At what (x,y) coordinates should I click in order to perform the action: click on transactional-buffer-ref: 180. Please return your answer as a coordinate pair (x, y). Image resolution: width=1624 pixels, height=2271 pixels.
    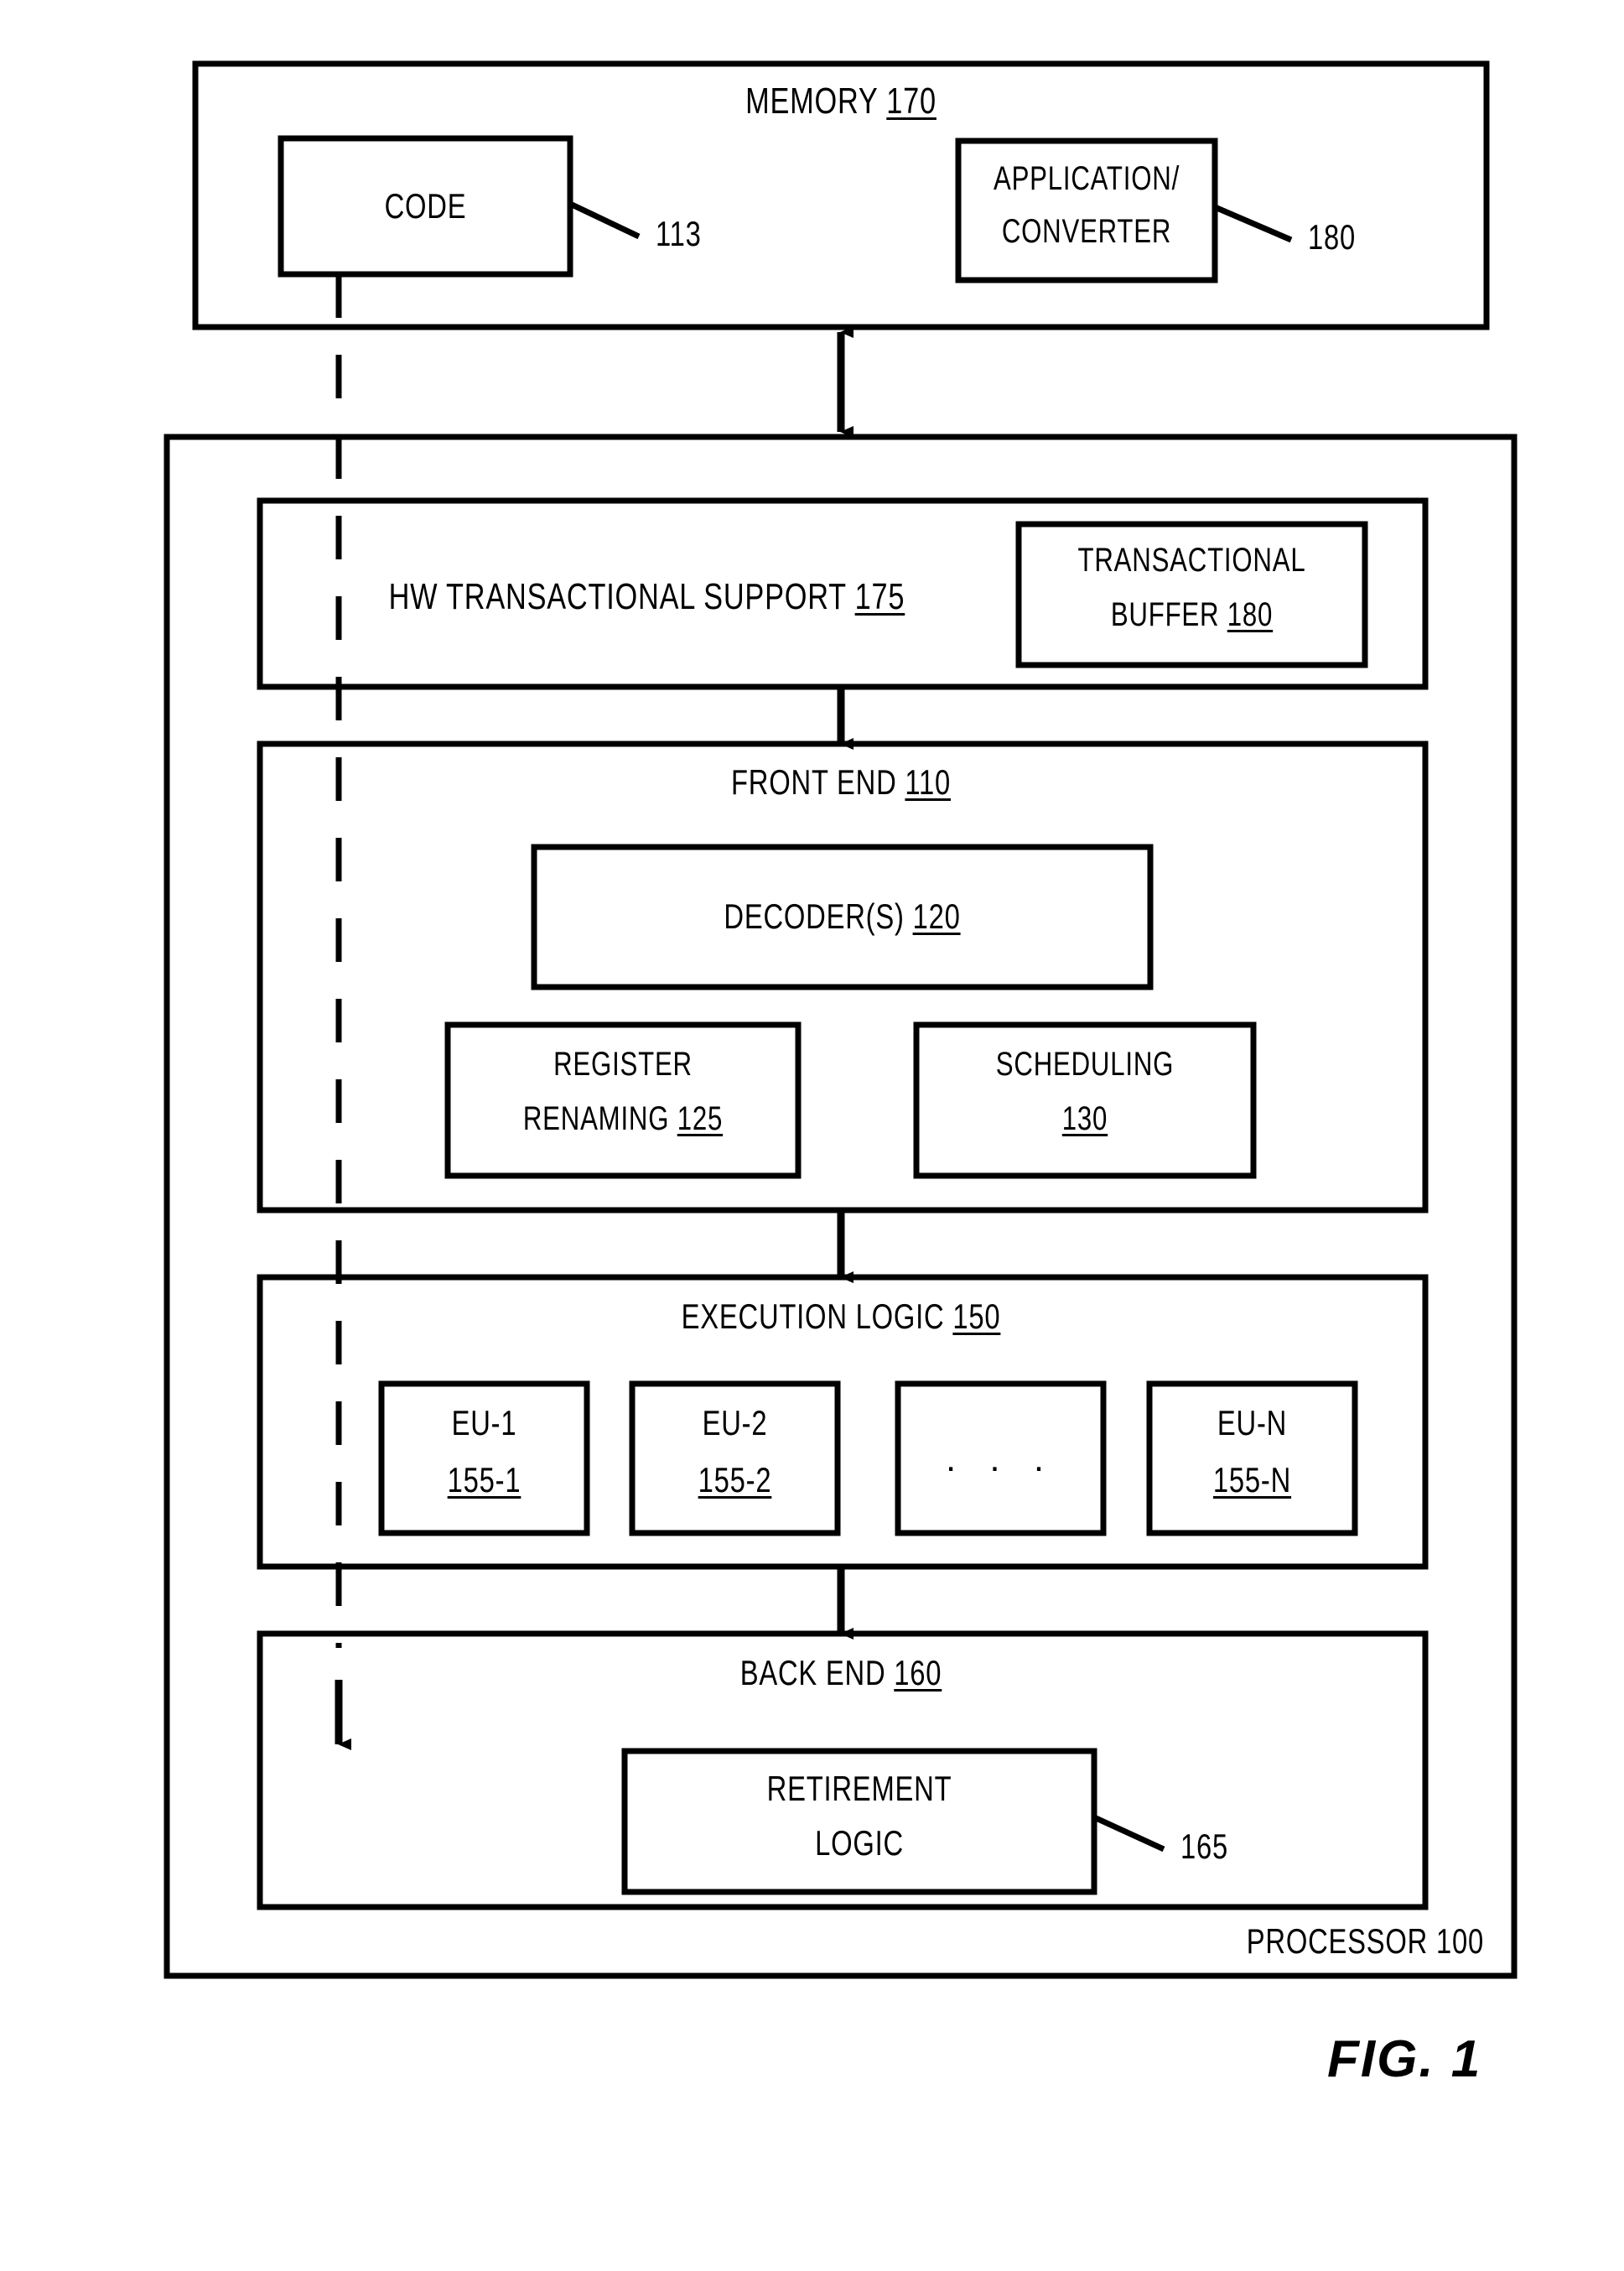
    Looking at the image, I should click on (1250, 614).